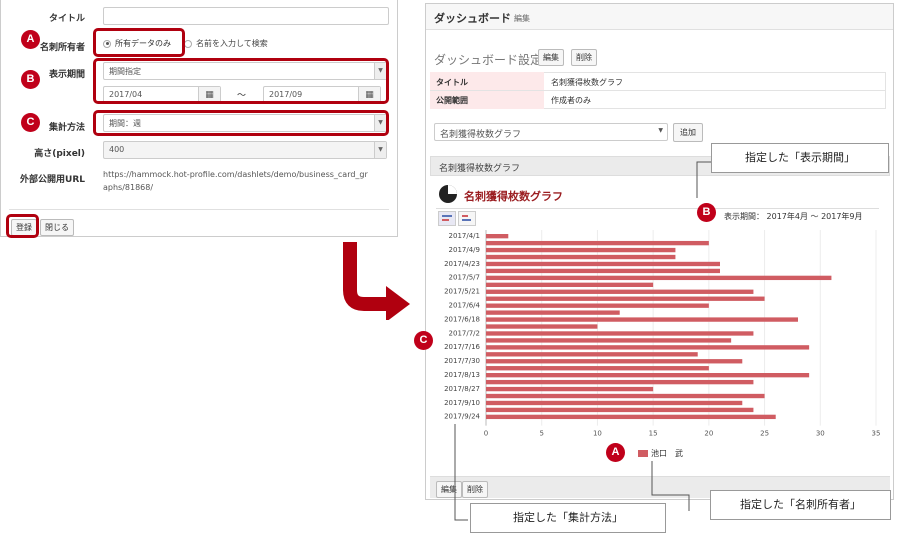  What do you see at coordinates (800, 158) in the screenshot?
I see `callout-period: 指定した「表示期間」` at bounding box center [800, 158].